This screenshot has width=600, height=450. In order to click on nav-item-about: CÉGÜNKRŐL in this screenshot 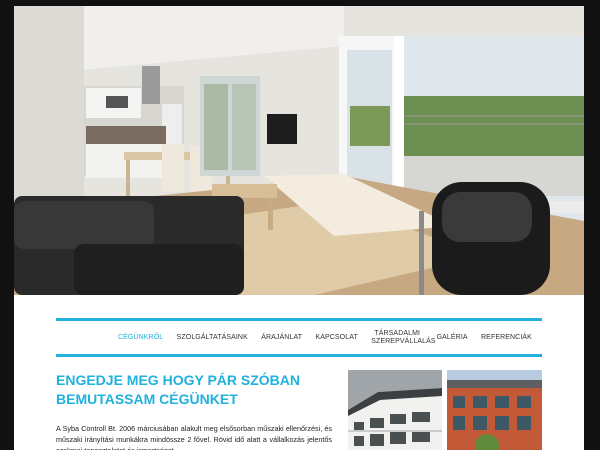, I will do `click(140, 338)`.